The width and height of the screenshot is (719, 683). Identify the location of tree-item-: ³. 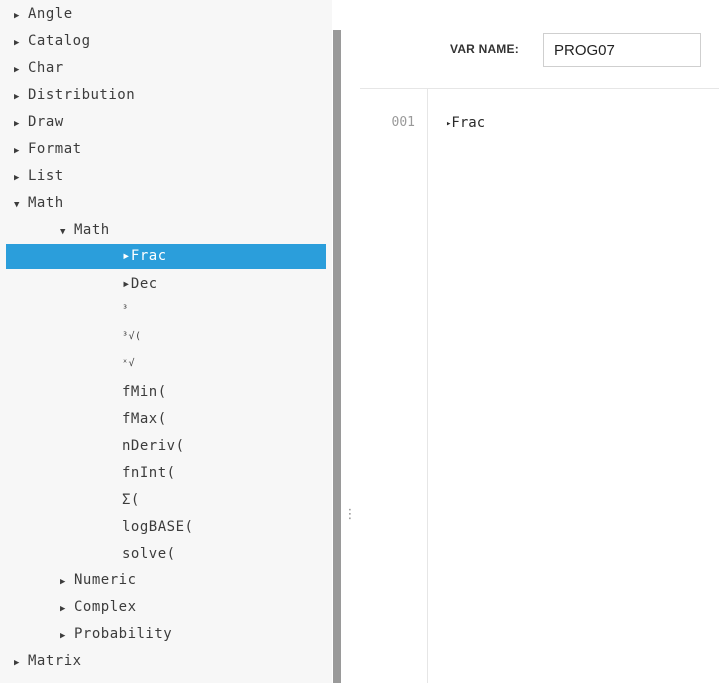
(166, 311).